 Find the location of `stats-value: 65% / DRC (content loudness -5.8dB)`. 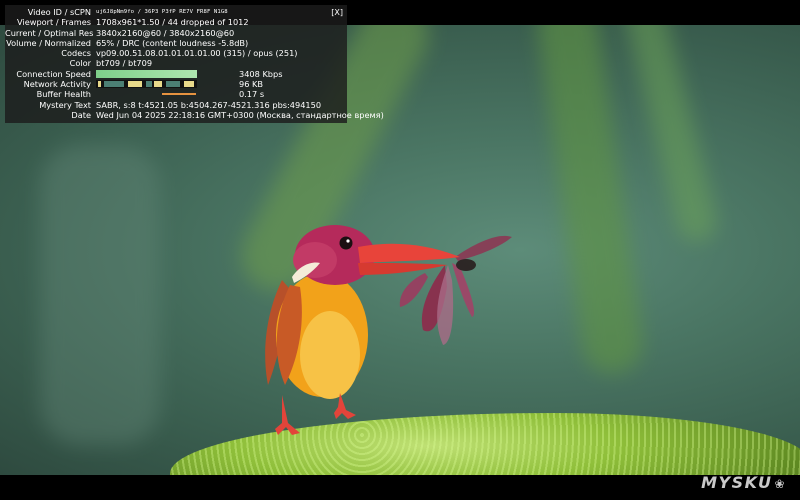

stats-value: 65% / DRC (content loudness -5.8dB) is located at coordinates (172, 42).